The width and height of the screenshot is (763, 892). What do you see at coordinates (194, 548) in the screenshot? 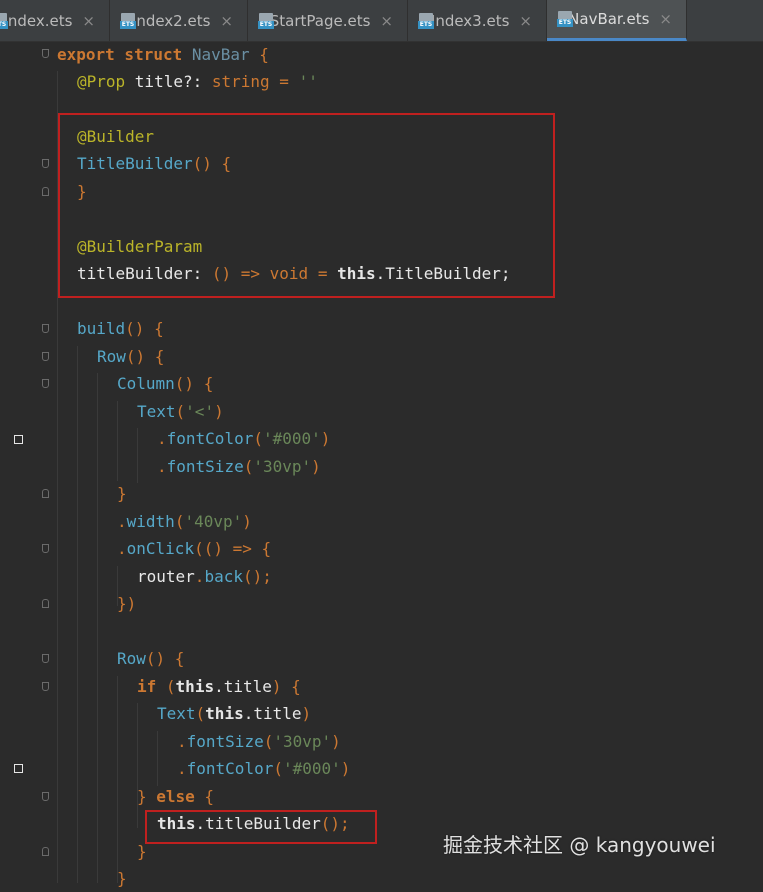
I see `code-line: .onClick(() => {` at bounding box center [194, 548].